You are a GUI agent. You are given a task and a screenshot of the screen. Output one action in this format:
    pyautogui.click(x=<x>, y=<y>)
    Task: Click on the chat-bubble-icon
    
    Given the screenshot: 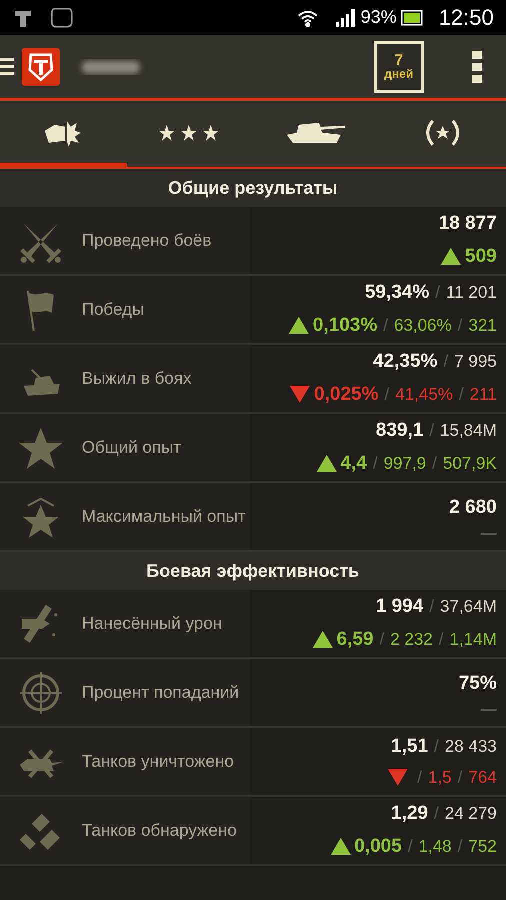 What is the action you would take?
    pyautogui.click(x=62, y=18)
    